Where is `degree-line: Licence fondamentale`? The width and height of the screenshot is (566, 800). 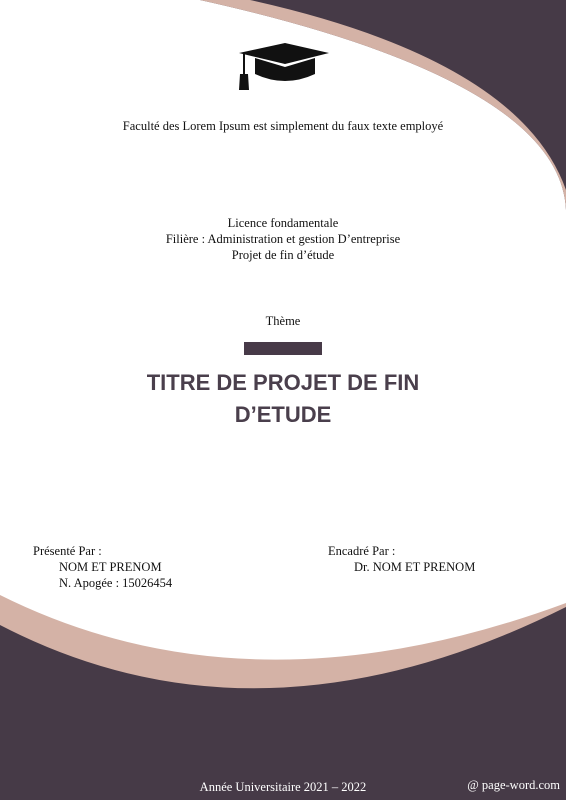 degree-line: Licence fondamentale is located at coordinates (283, 223).